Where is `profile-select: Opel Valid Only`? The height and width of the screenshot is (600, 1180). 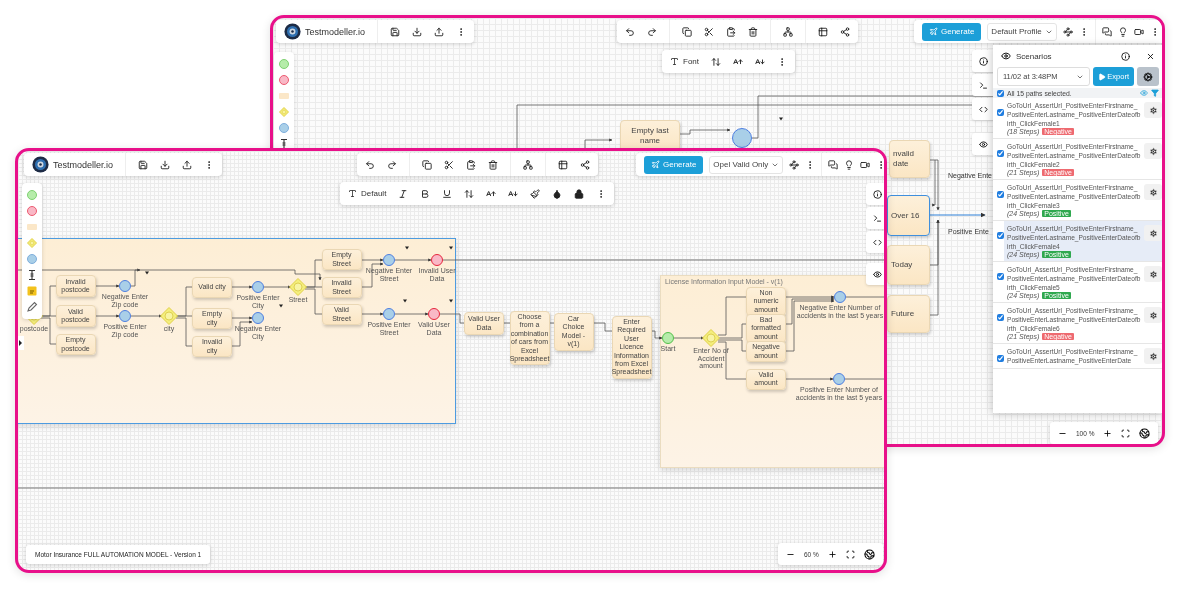
profile-select: Opel Valid Only is located at coordinates (746, 164).